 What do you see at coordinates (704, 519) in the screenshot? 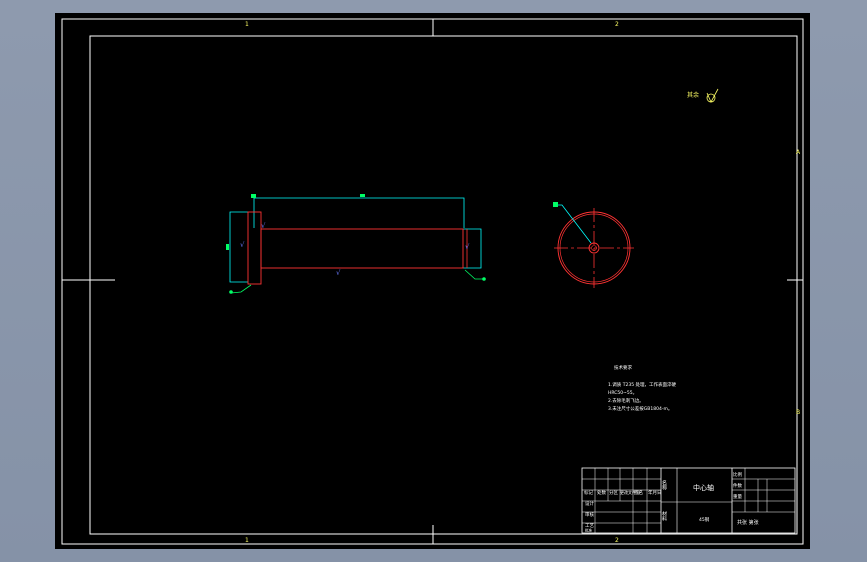
I see `material-value: 45钢` at bounding box center [704, 519].